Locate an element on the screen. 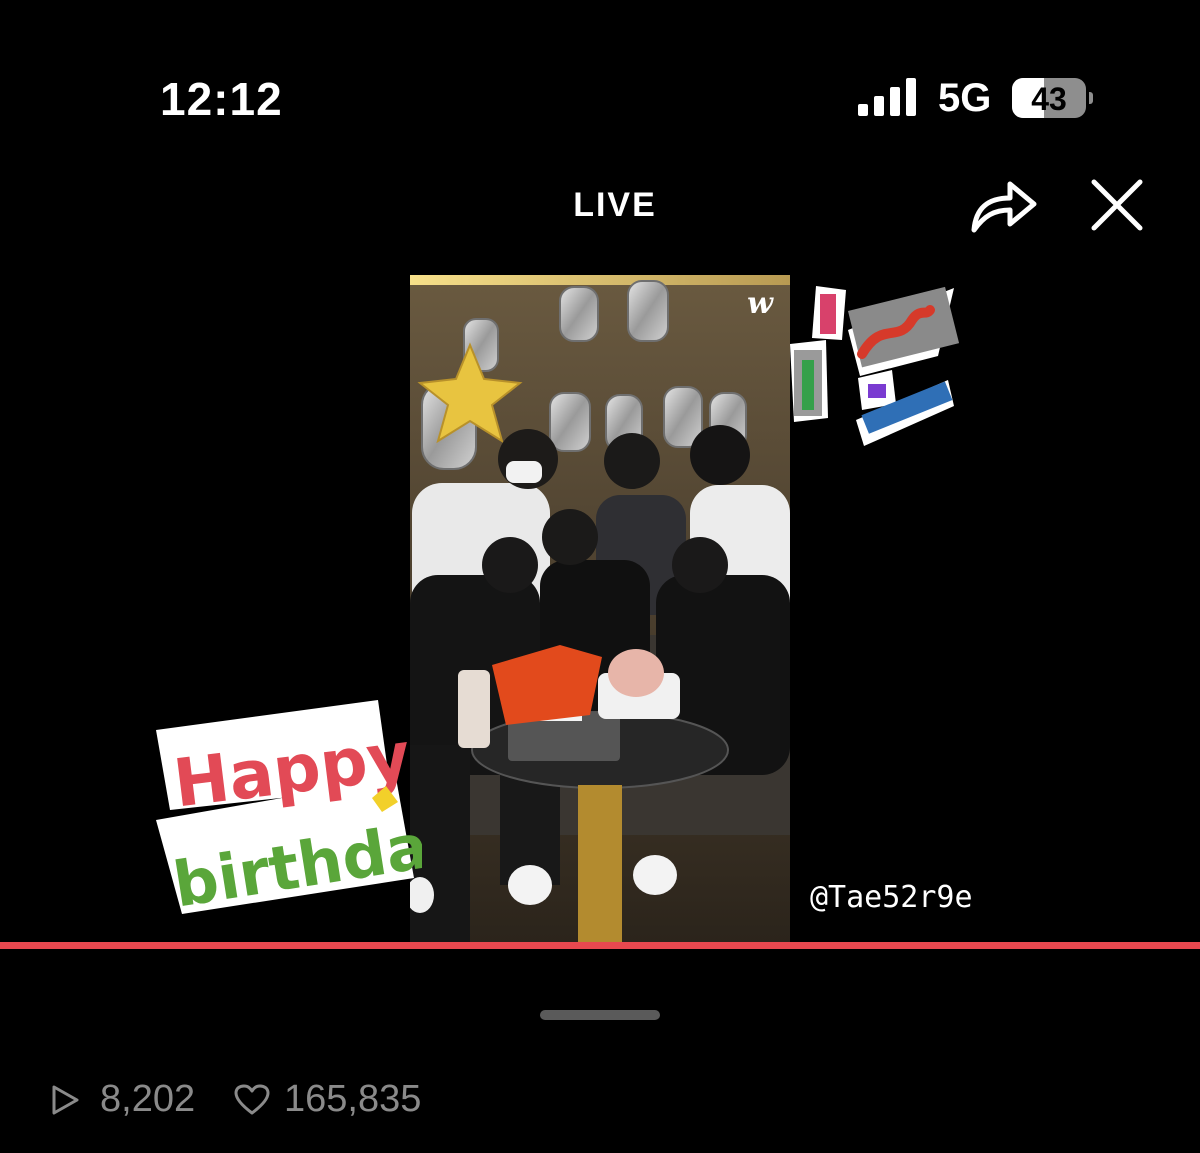 The image size is (1200, 1153). battery-percent: 43 is located at coordinates (1049, 99).